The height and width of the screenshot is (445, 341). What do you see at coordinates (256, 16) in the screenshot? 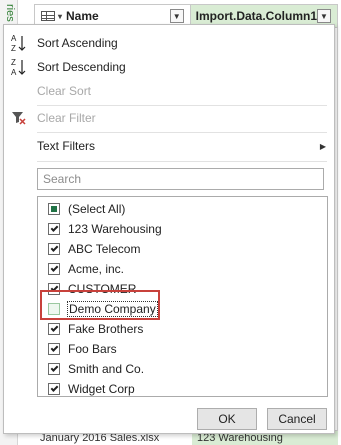
I see `column-header-import-label: Import.Data.Column1` at bounding box center [256, 16].